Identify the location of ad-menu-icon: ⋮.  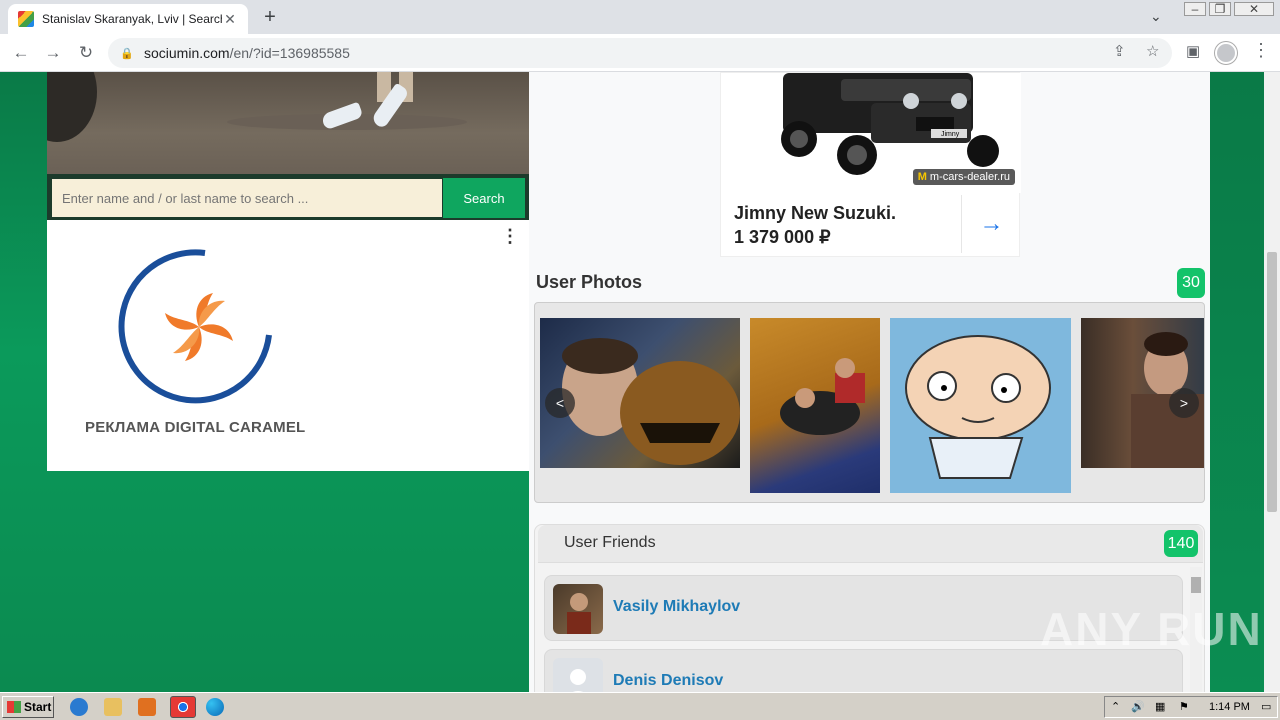
(510, 236).